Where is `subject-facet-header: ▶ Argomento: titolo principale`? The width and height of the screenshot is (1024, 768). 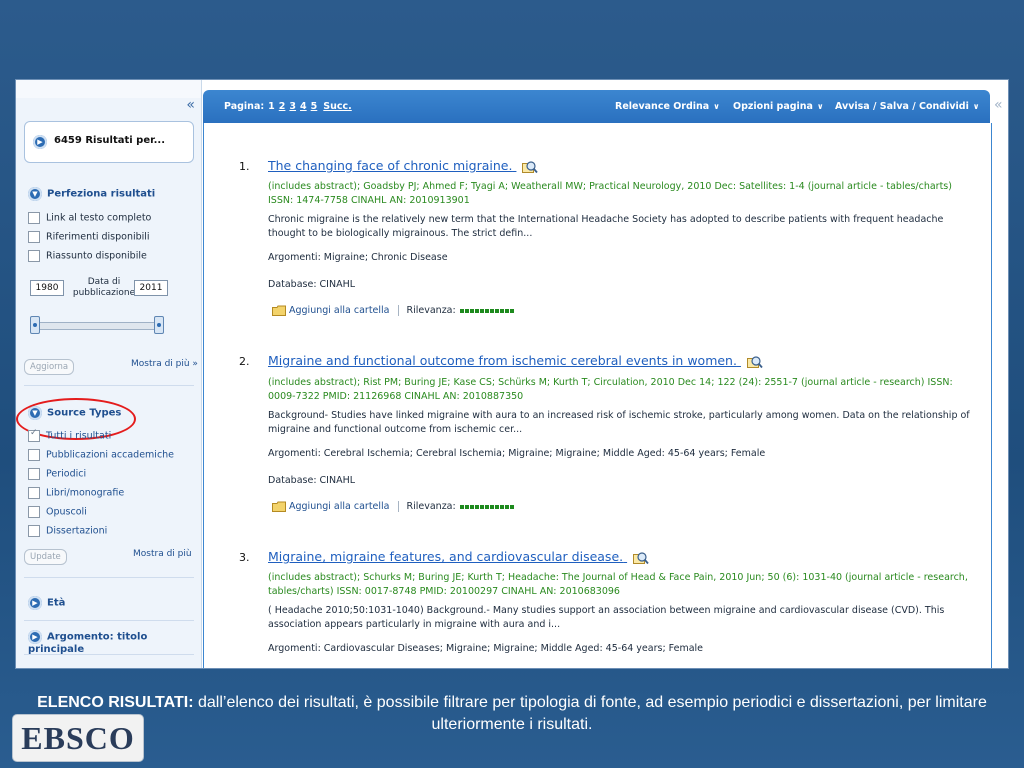 subject-facet-header: ▶ Argomento: titolo principale is located at coordinates (114, 643).